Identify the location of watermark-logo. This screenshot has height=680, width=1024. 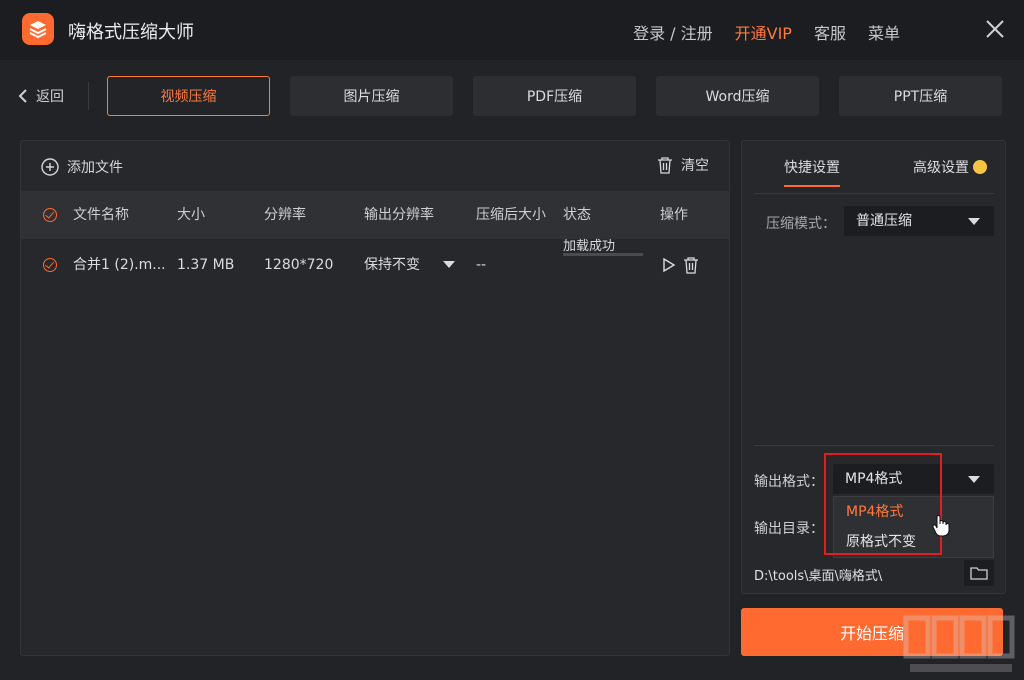
(962, 643).